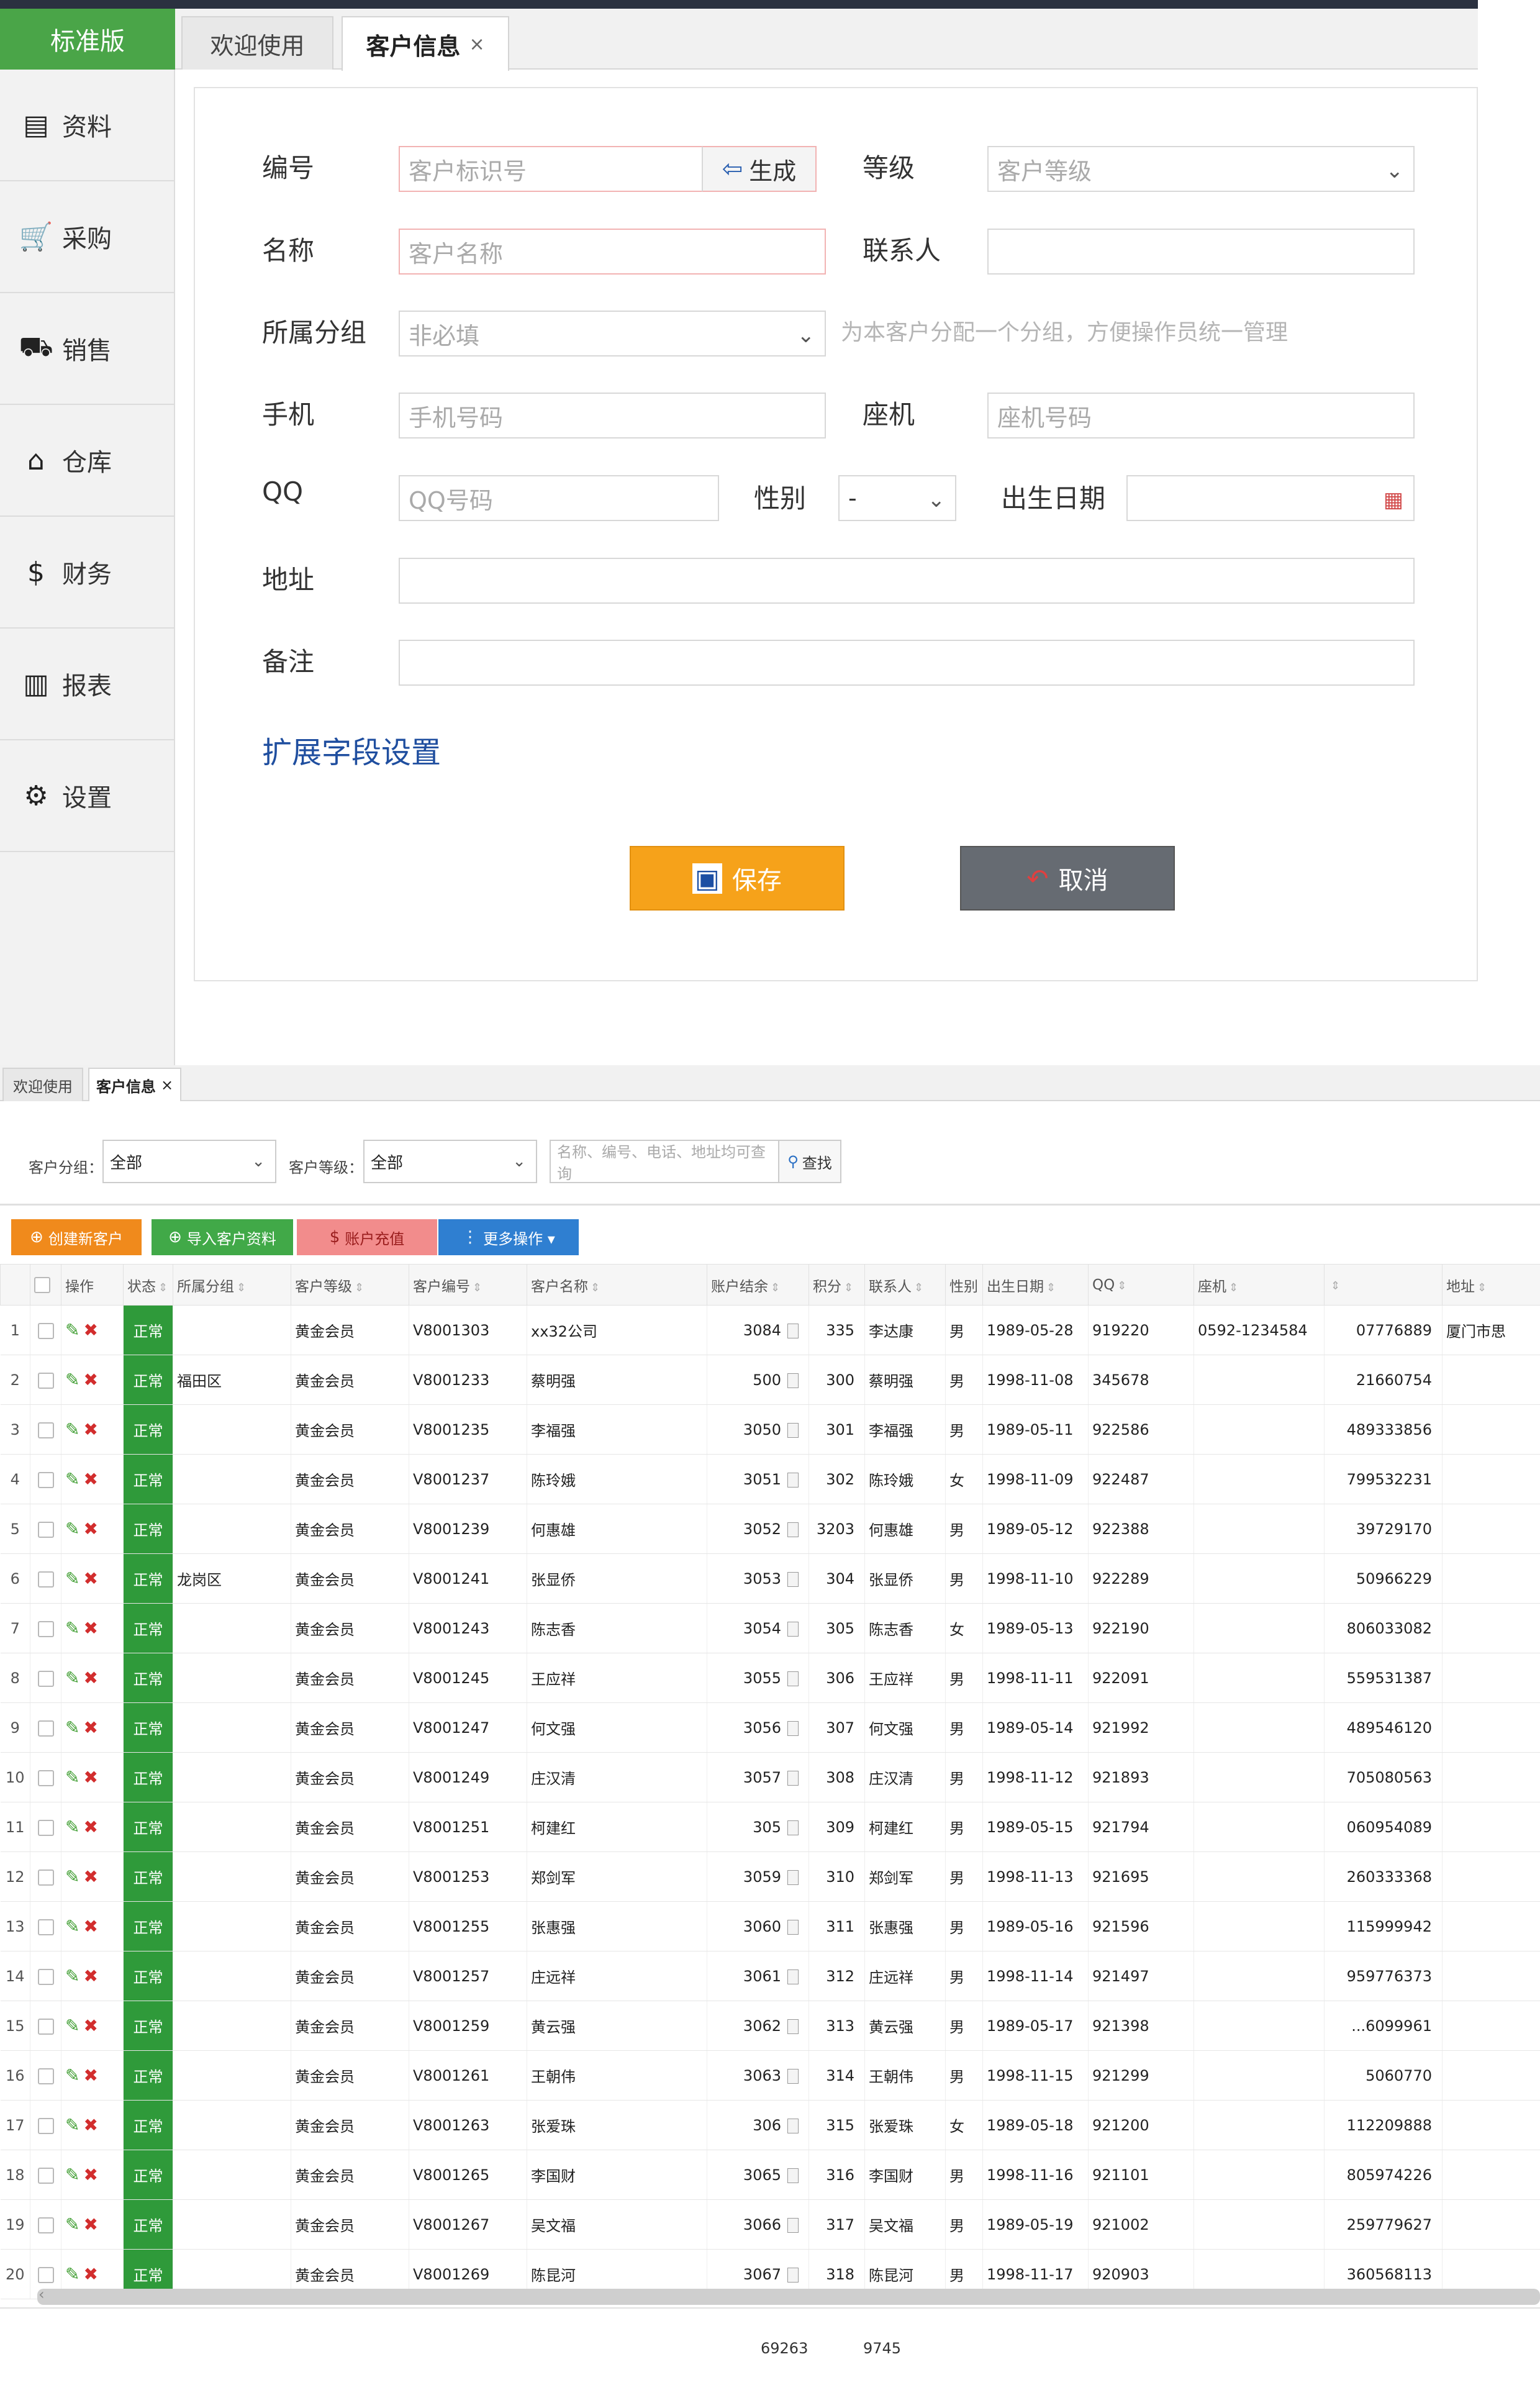  What do you see at coordinates (1394, 500) in the screenshot?
I see `calendar-icon: ▦` at bounding box center [1394, 500].